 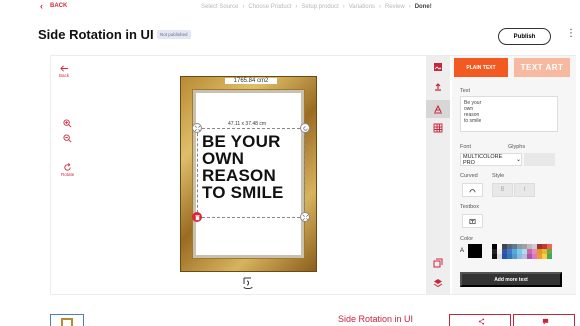 I want to click on zoom-out-button, so click(x=67, y=138).